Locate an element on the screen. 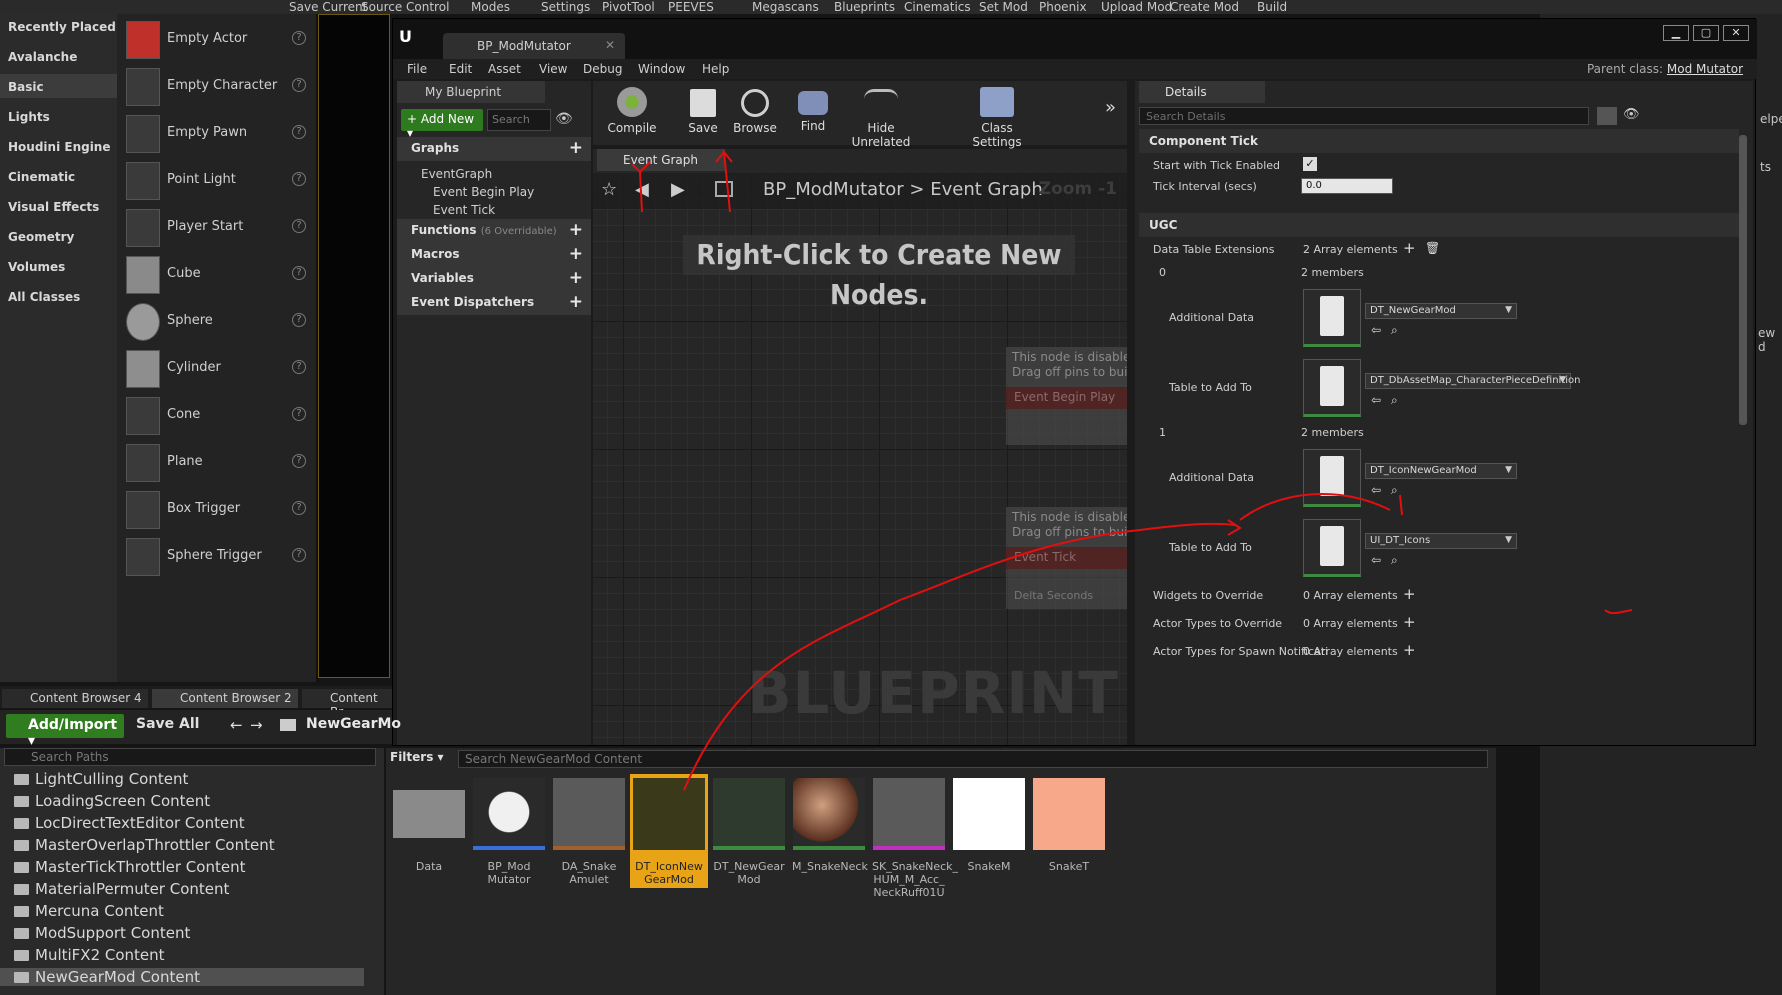  parent-class-link: Mod Mutator is located at coordinates (1705, 69).